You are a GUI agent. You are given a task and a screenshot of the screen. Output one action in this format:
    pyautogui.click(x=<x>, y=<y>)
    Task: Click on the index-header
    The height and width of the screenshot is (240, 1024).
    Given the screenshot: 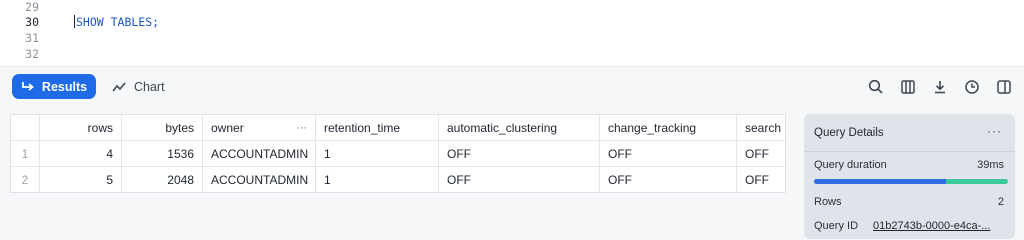 What is the action you would take?
    pyautogui.click(x=25, y=128)
    